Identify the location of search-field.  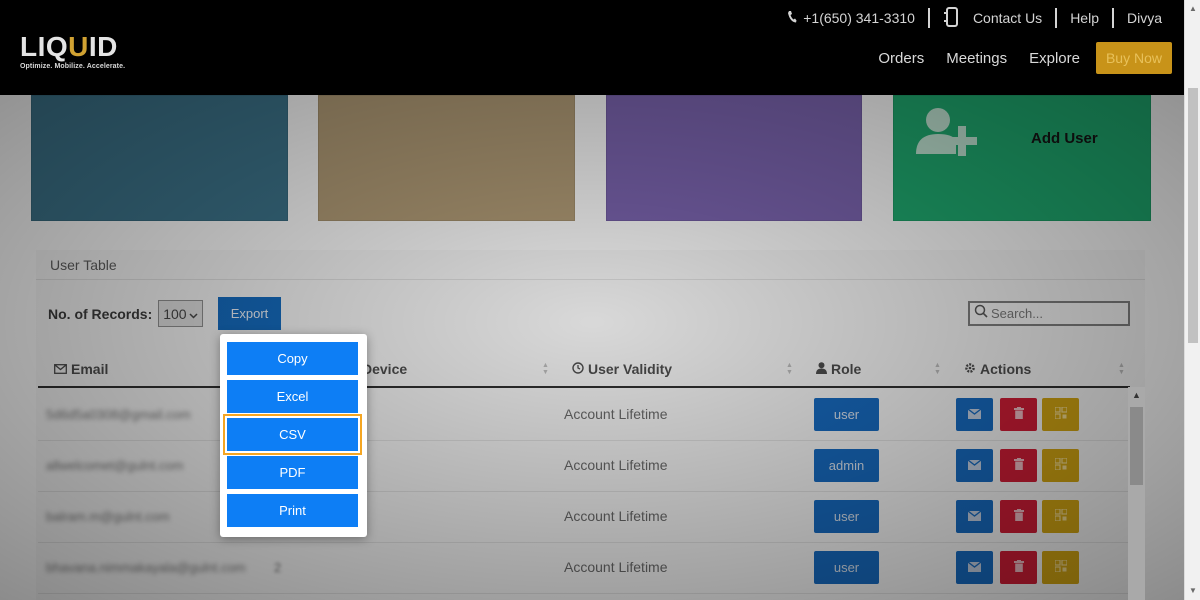
(1049, 313).